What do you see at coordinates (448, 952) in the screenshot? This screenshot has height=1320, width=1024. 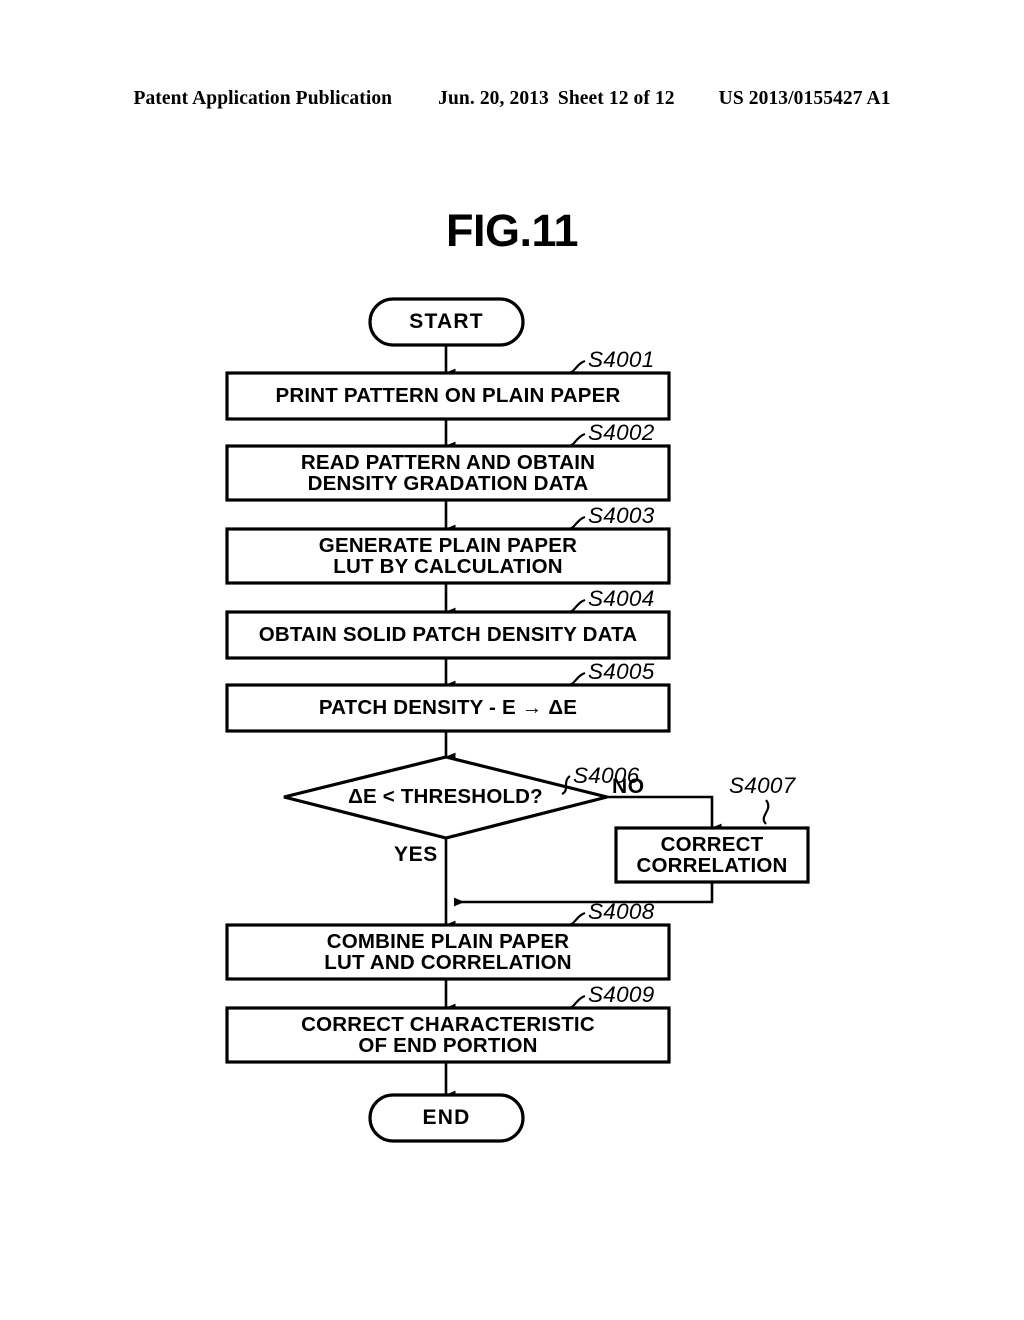 I see `process-box-s4008` at bounding box center [448, 952].